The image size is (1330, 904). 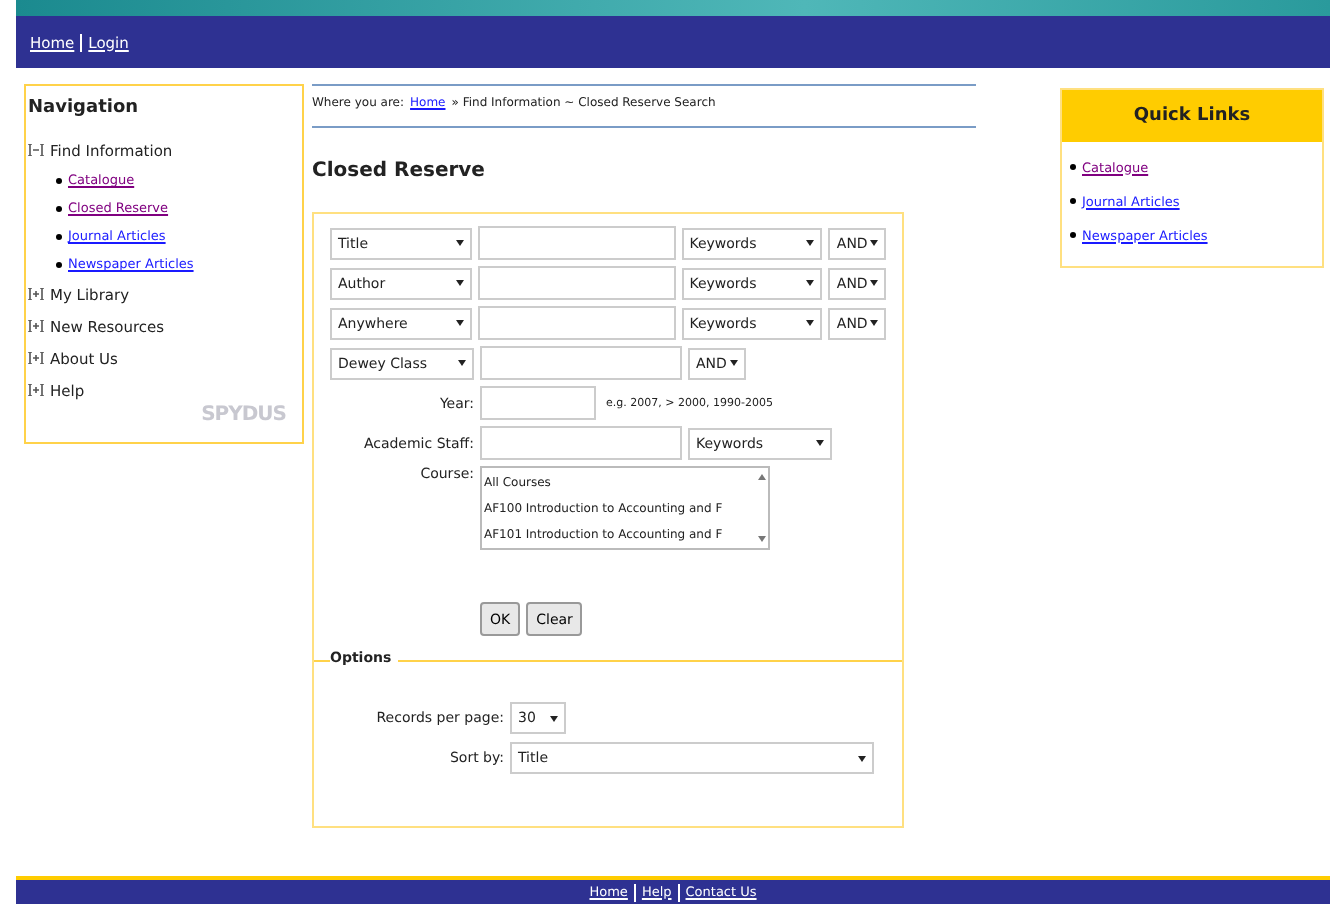 I want to click on scroll-down-icon, so click(x=761, y=539).